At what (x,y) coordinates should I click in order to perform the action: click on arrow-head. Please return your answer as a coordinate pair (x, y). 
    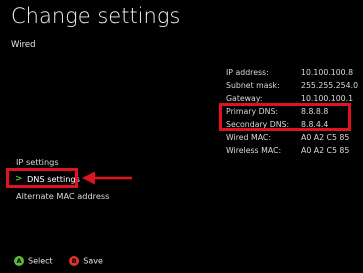
    Looking at the image, I should click on (88, 178).